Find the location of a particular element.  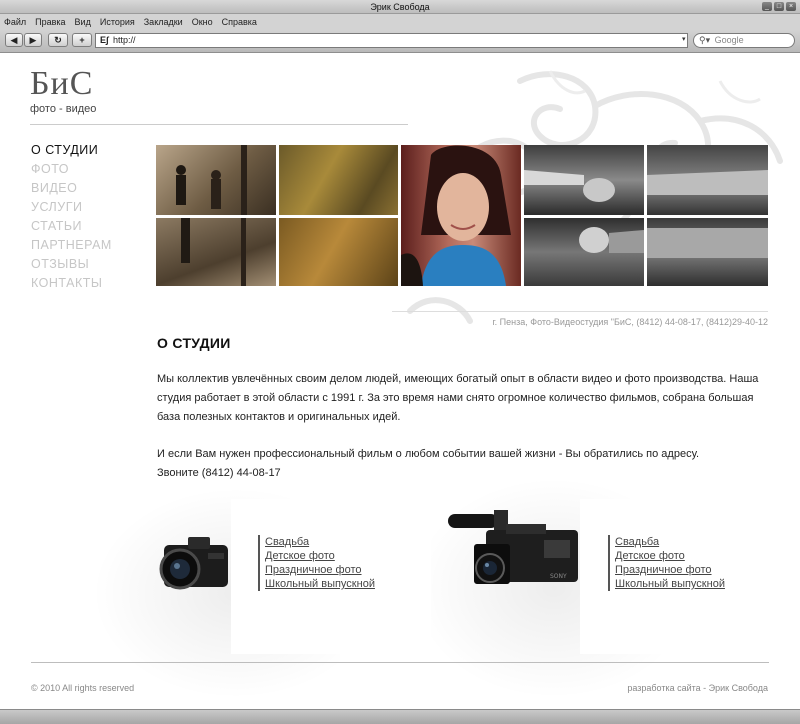

photo-woman-portrait is located at coordinates (461, 215).